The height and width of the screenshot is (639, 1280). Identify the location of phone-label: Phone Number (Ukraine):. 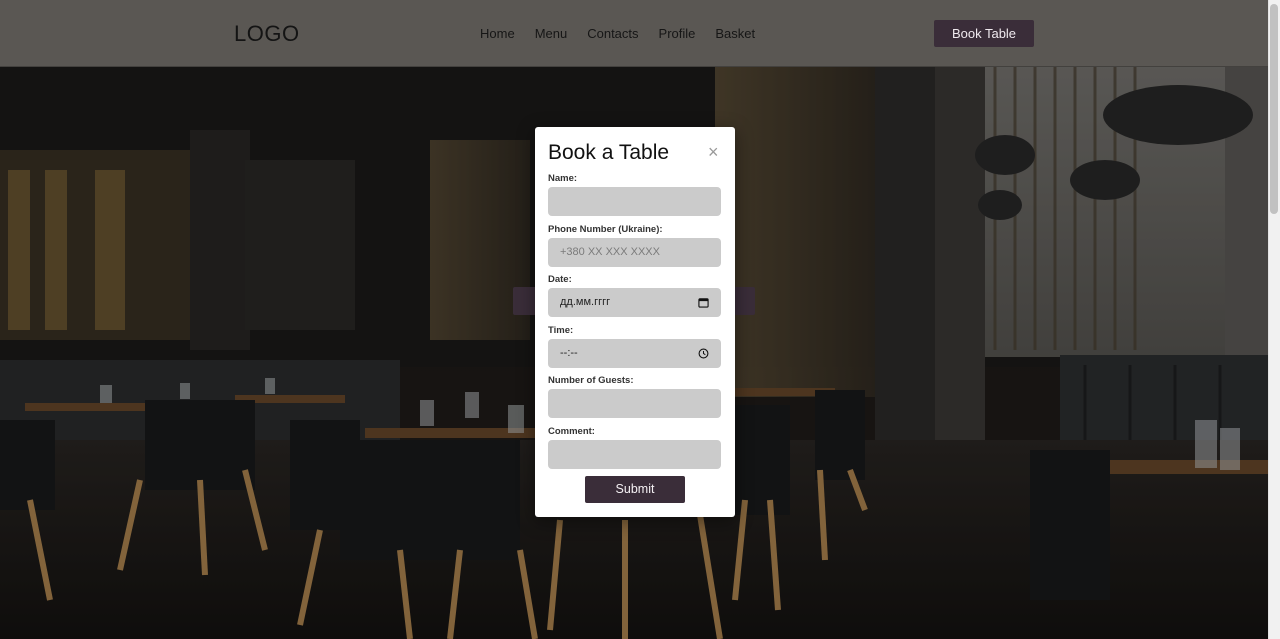
(605, 229).